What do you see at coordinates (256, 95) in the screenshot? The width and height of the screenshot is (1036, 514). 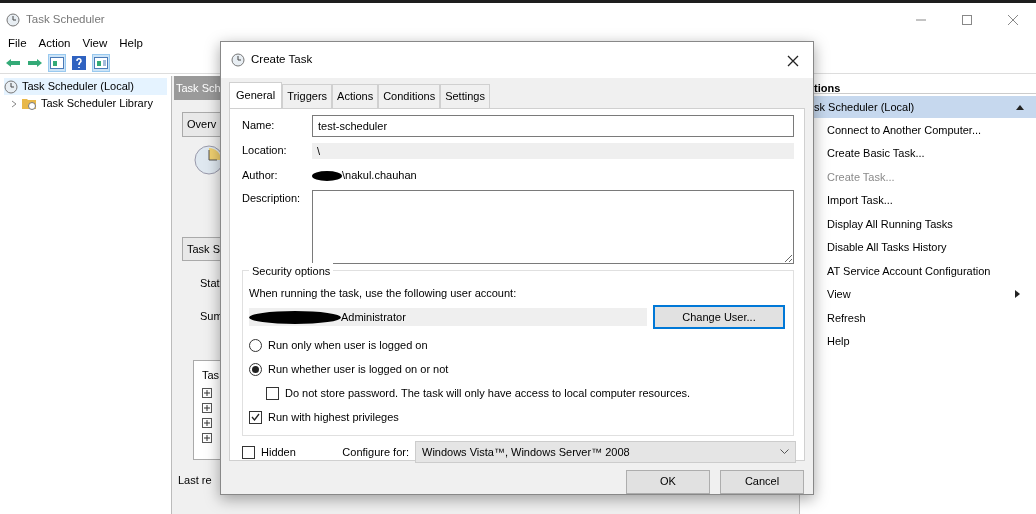 I see `tab: General` at bounding box center [256, 95].